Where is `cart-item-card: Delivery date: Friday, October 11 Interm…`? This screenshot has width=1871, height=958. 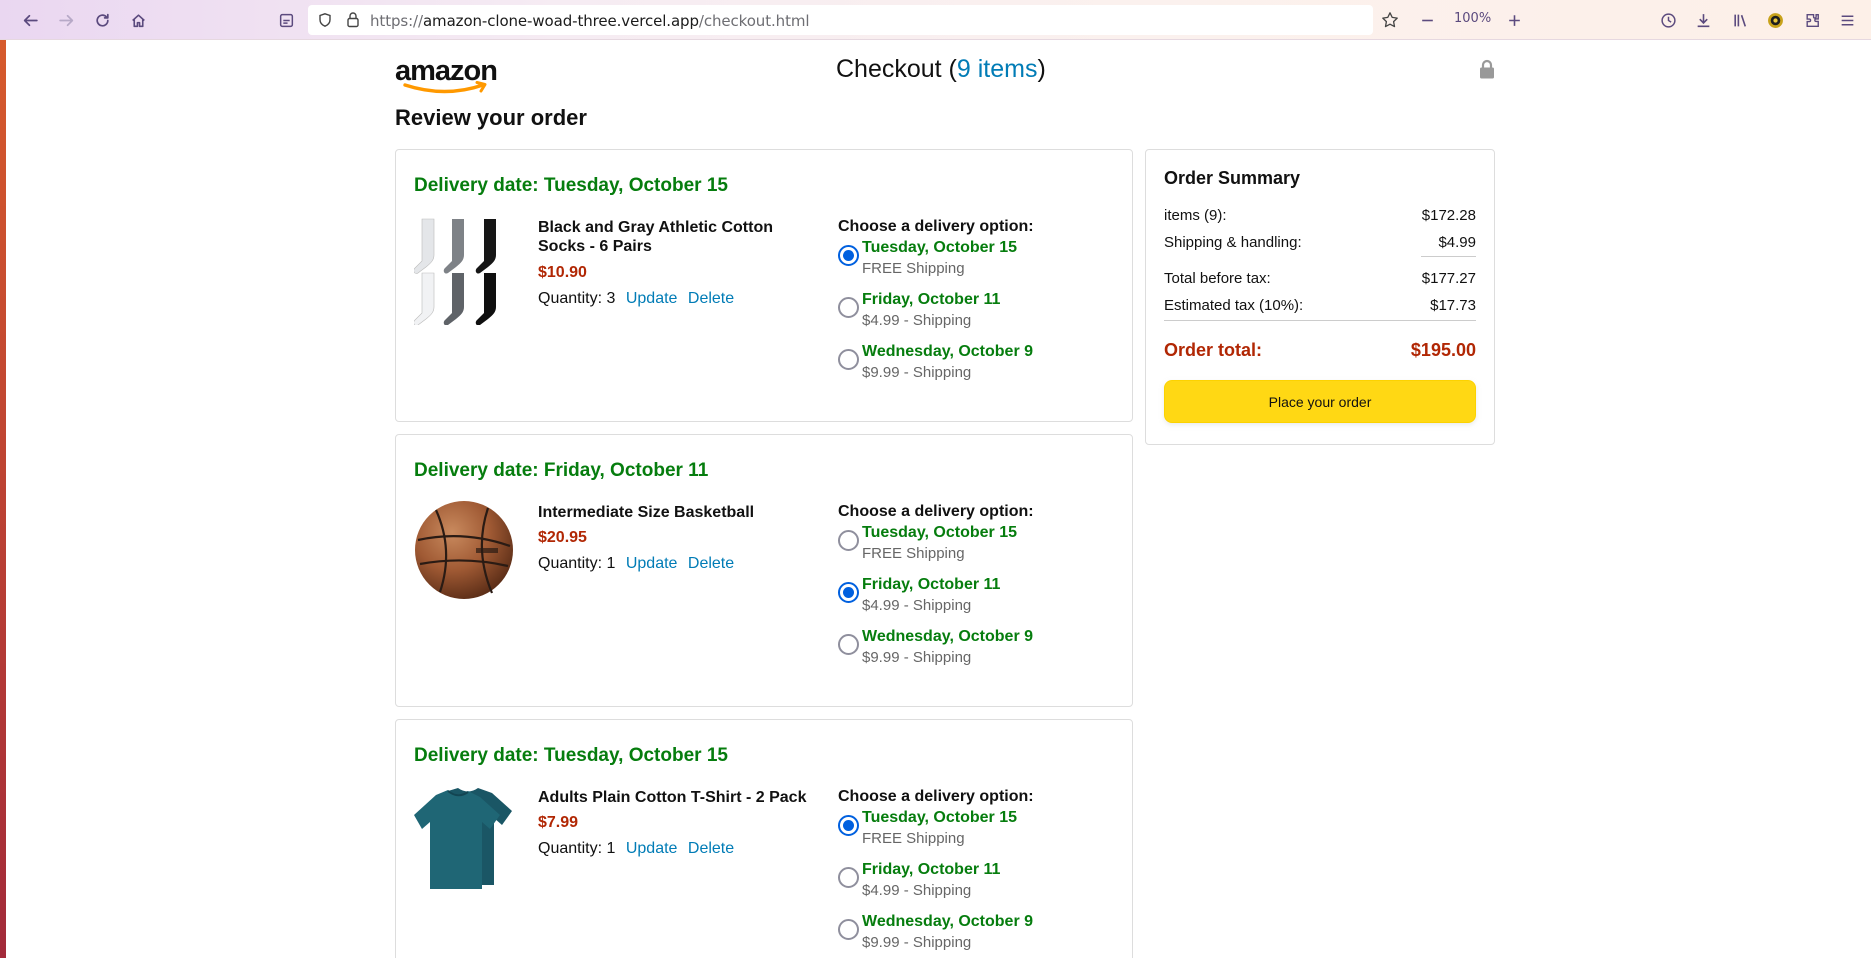
cart-item-card: Delivery date: Friday, October 11 Interm… is located at coordinates (764, 570).